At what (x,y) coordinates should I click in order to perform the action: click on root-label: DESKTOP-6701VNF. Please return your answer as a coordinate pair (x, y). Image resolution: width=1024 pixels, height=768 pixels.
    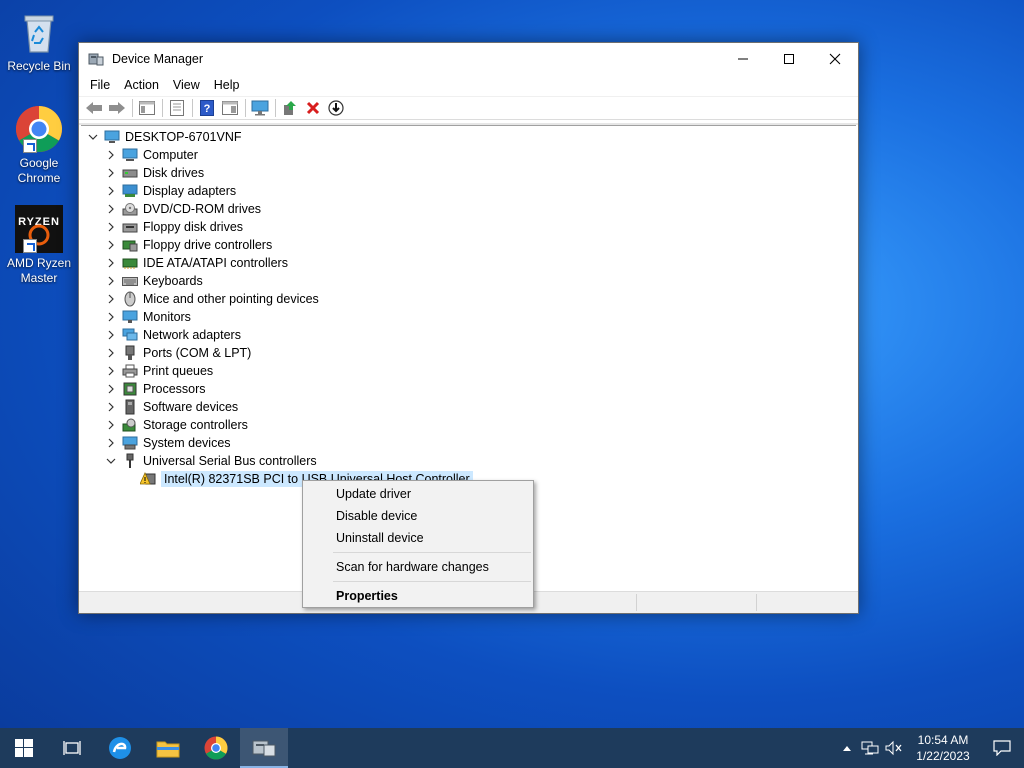
    Looking at the image, I should click on (183, 137).